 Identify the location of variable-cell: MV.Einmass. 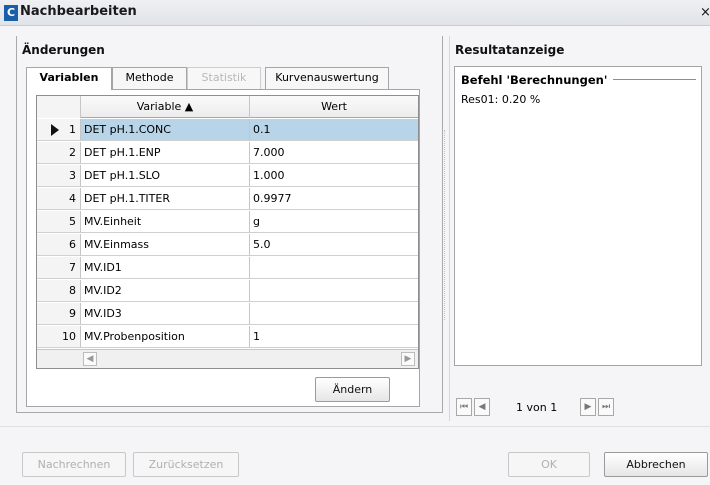
(165, 245).